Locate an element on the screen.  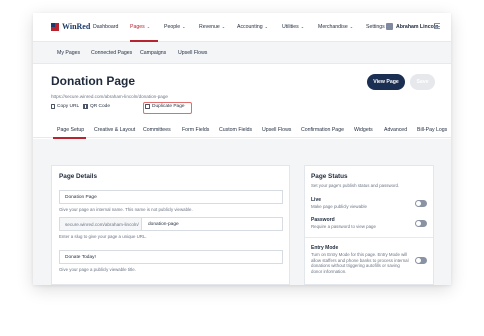
tab-upsell-flows: Upsell Flows is located at coordinates (276, 130).